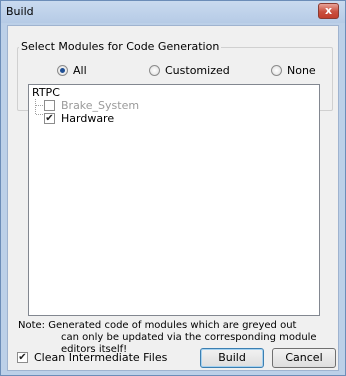 Image resolution: width=346 pixels, height=376 pixels. What do you see at coordinates (46, 92) in the screenshot?
I see `tree-root-rtpc: RTPC` at bounding box center [46, 92].